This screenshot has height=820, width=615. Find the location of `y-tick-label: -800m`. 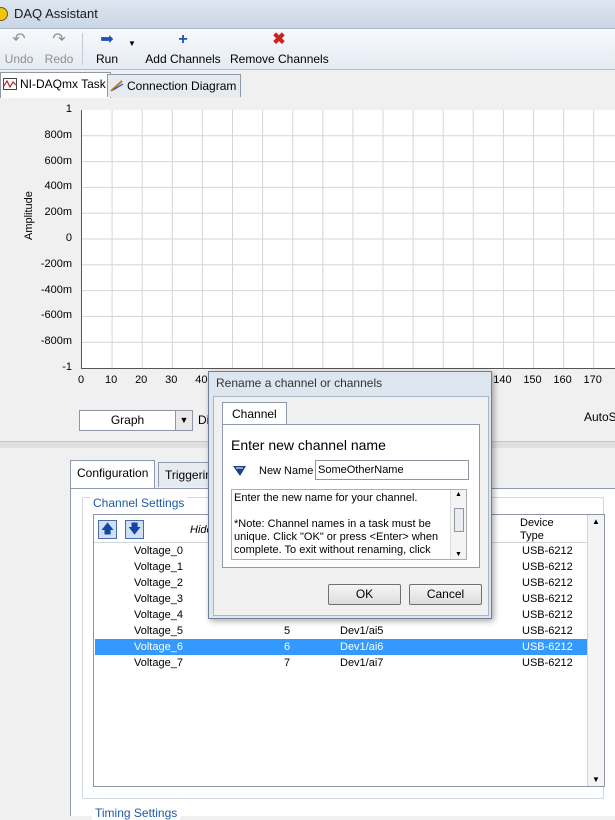

y-tick-label: -800m is located at coordinates (56, 341).